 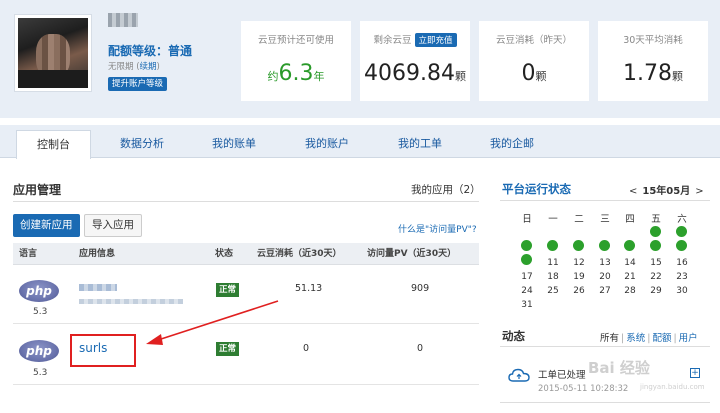 What do you see at coordinates (150, 51) in the screenshot?
I see `quota-level: 配额等级：普通` at bounding box center [150, 51].